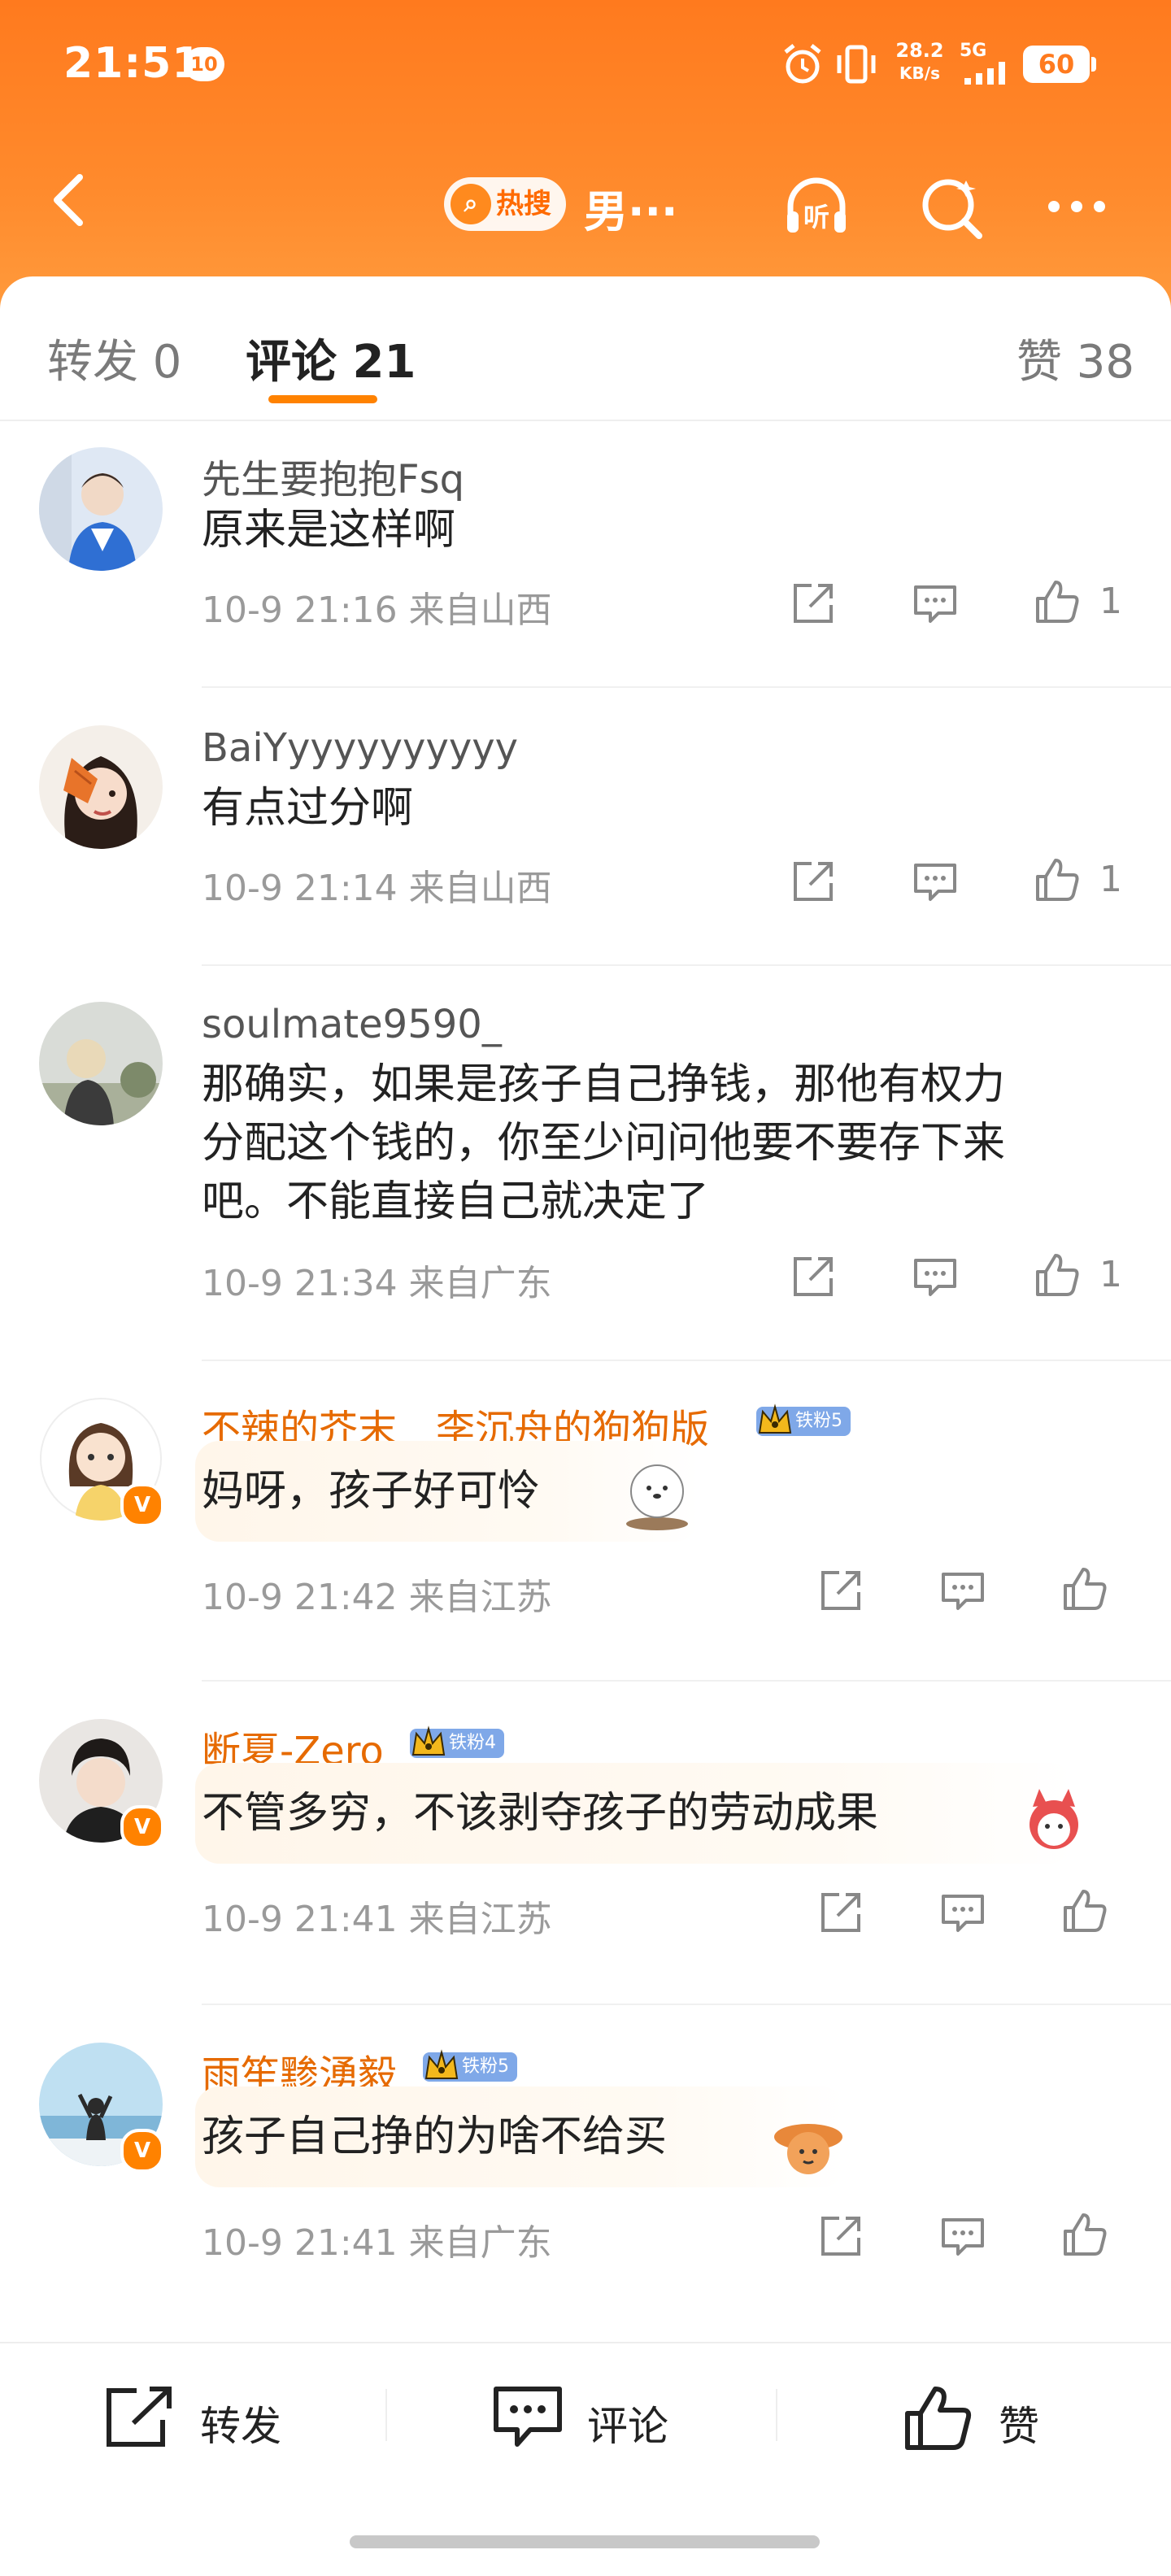 The height and width of the screenshot is (2576, 1171). I want to click on username: BaiYyyyyyyyyyy, so click(360, 748).